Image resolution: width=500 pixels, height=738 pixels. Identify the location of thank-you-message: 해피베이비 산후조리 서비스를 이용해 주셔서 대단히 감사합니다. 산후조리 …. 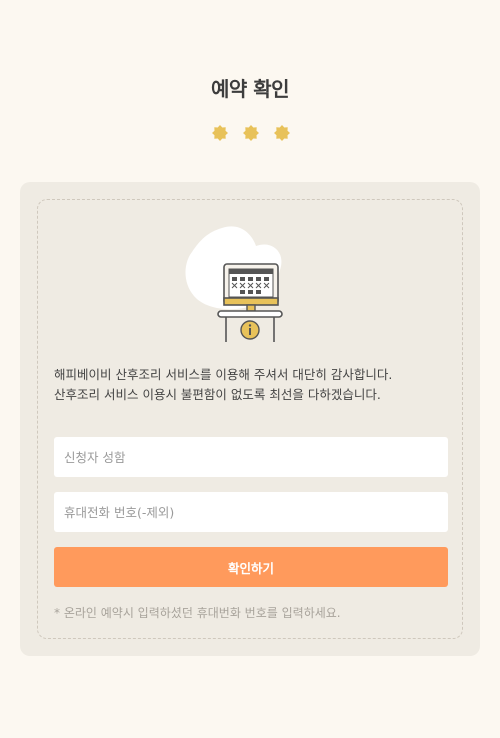
(254, 385).